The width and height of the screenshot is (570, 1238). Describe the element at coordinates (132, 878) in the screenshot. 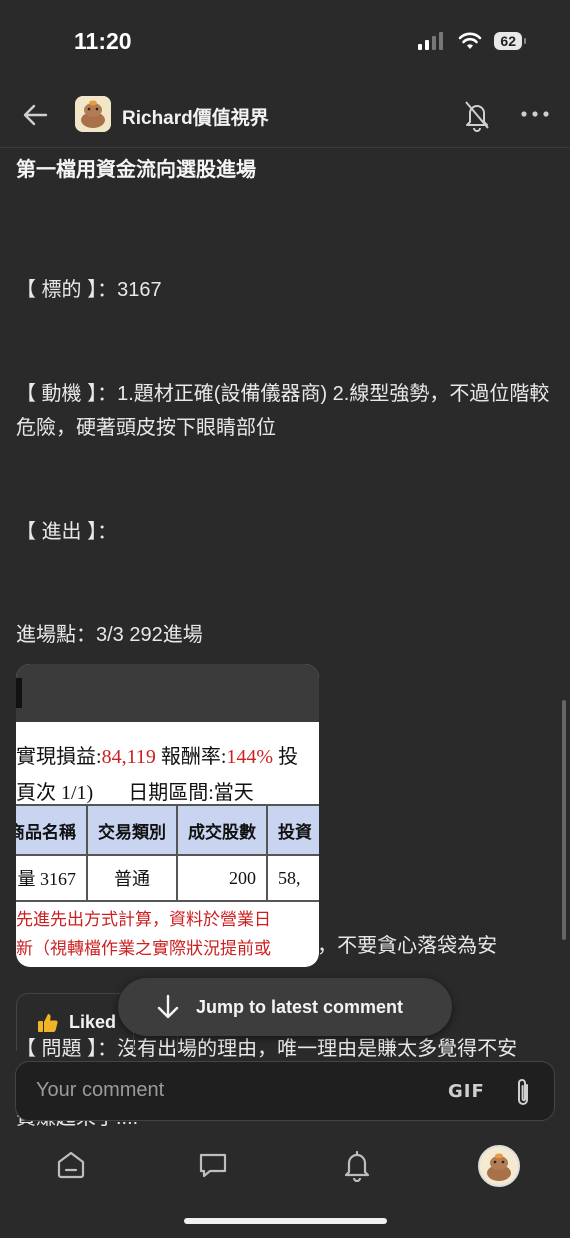

I see `table-cell-type: 普通` at that location.